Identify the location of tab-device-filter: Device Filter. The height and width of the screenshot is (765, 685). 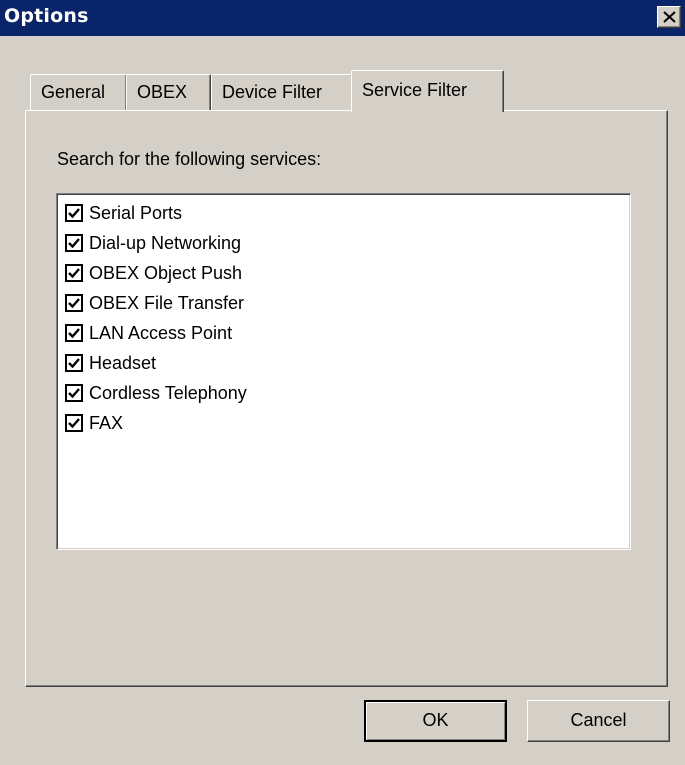
(282, 92).